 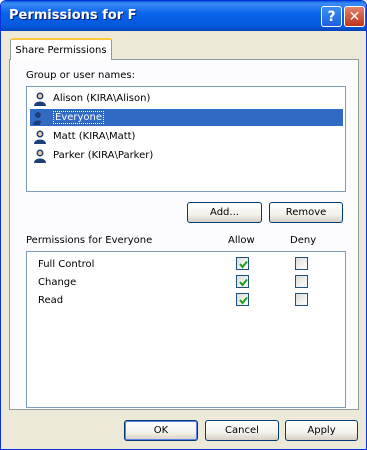 I want to click on permission-row-change: Change, so click(x=57, y=282).